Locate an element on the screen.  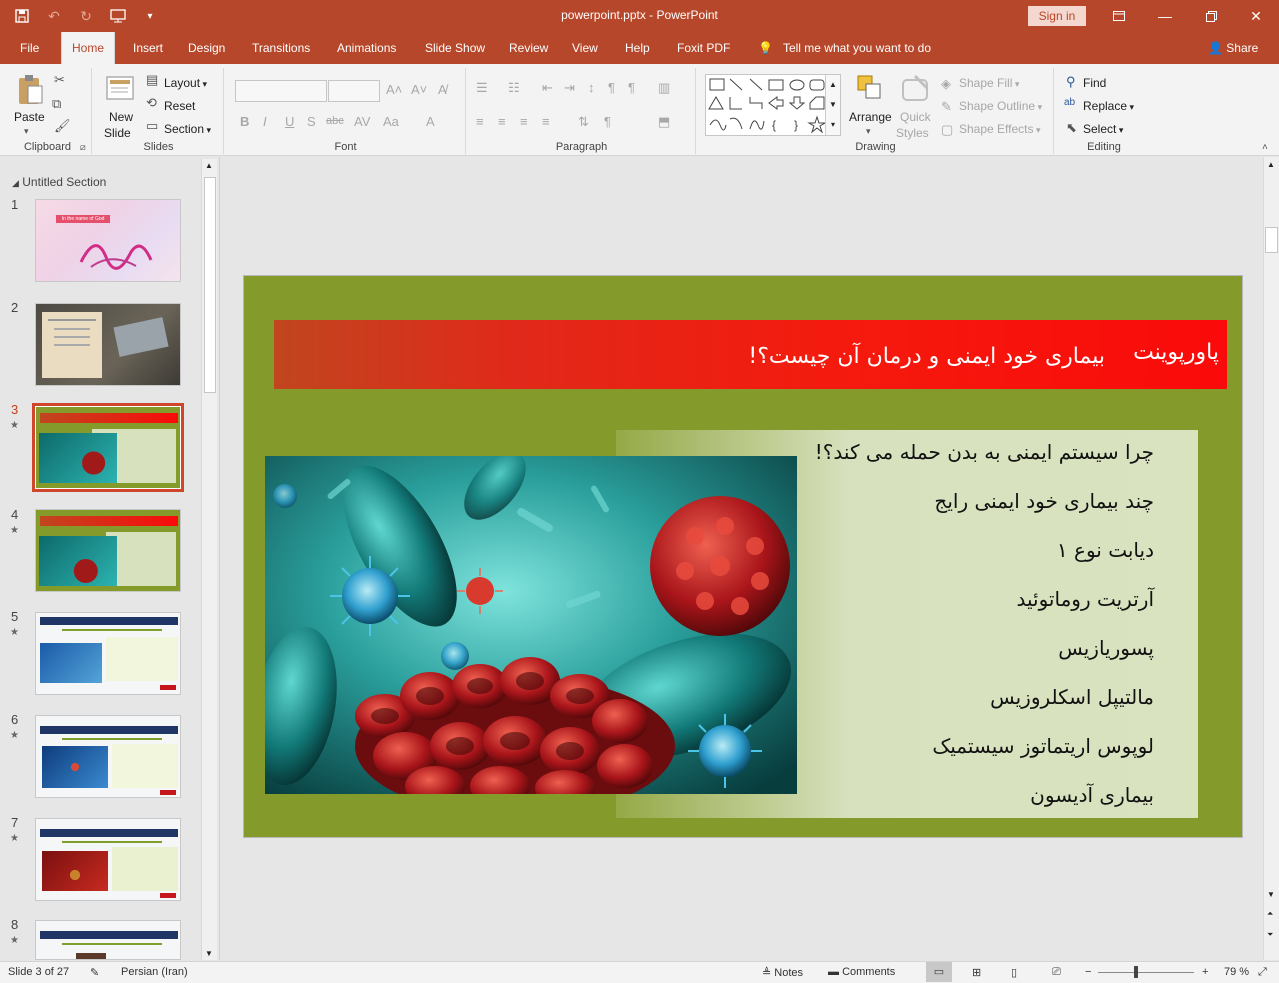
next-slide-icon: ⏷ is located at coordinates (1270, 935).